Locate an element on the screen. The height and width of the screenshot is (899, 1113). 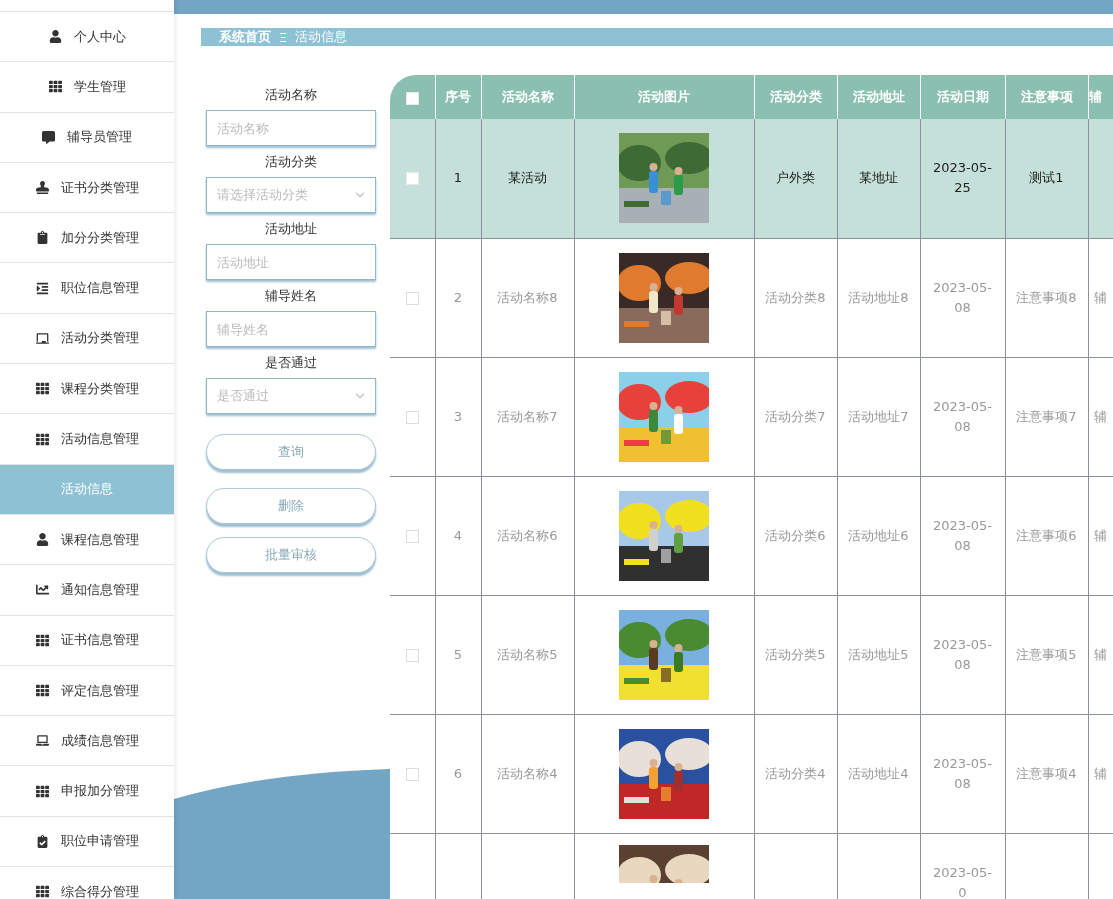
sidebar-item: 证书信息管理 is located at coordinates (87, 639).